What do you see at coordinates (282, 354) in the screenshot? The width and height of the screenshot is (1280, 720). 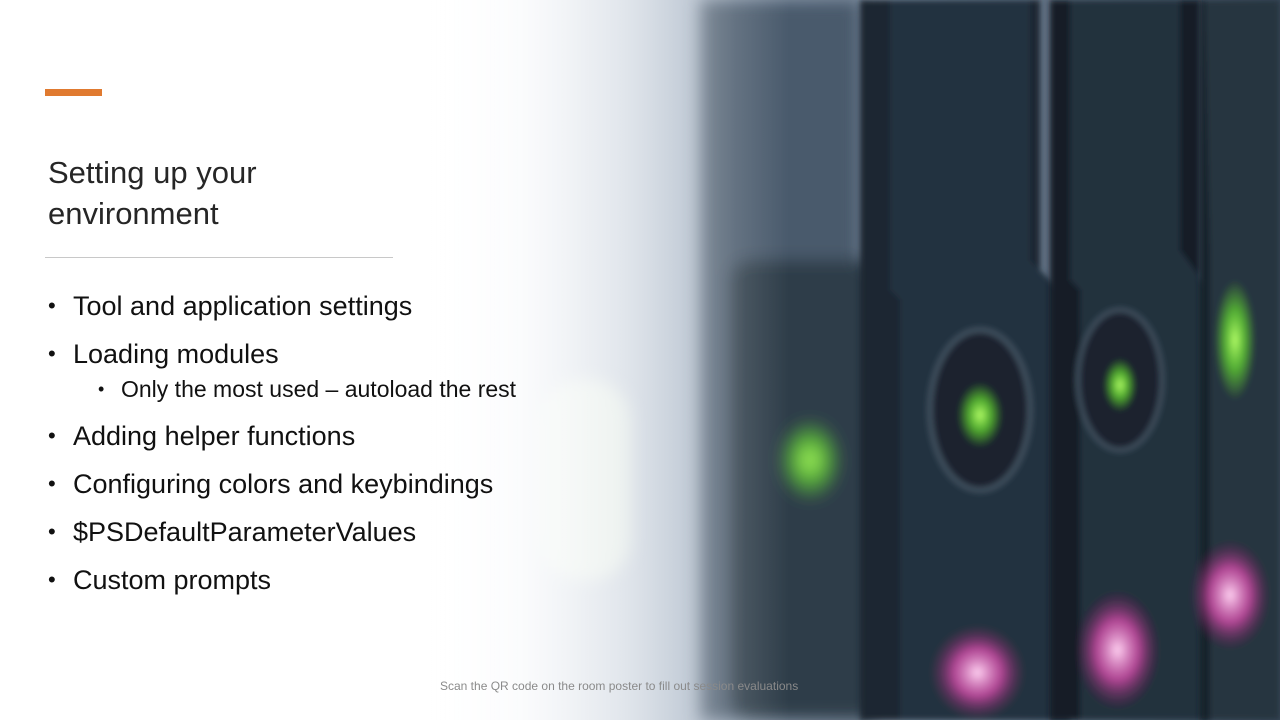 I see `bullet-item: • Loading modules` at bounding box center [282, 354].